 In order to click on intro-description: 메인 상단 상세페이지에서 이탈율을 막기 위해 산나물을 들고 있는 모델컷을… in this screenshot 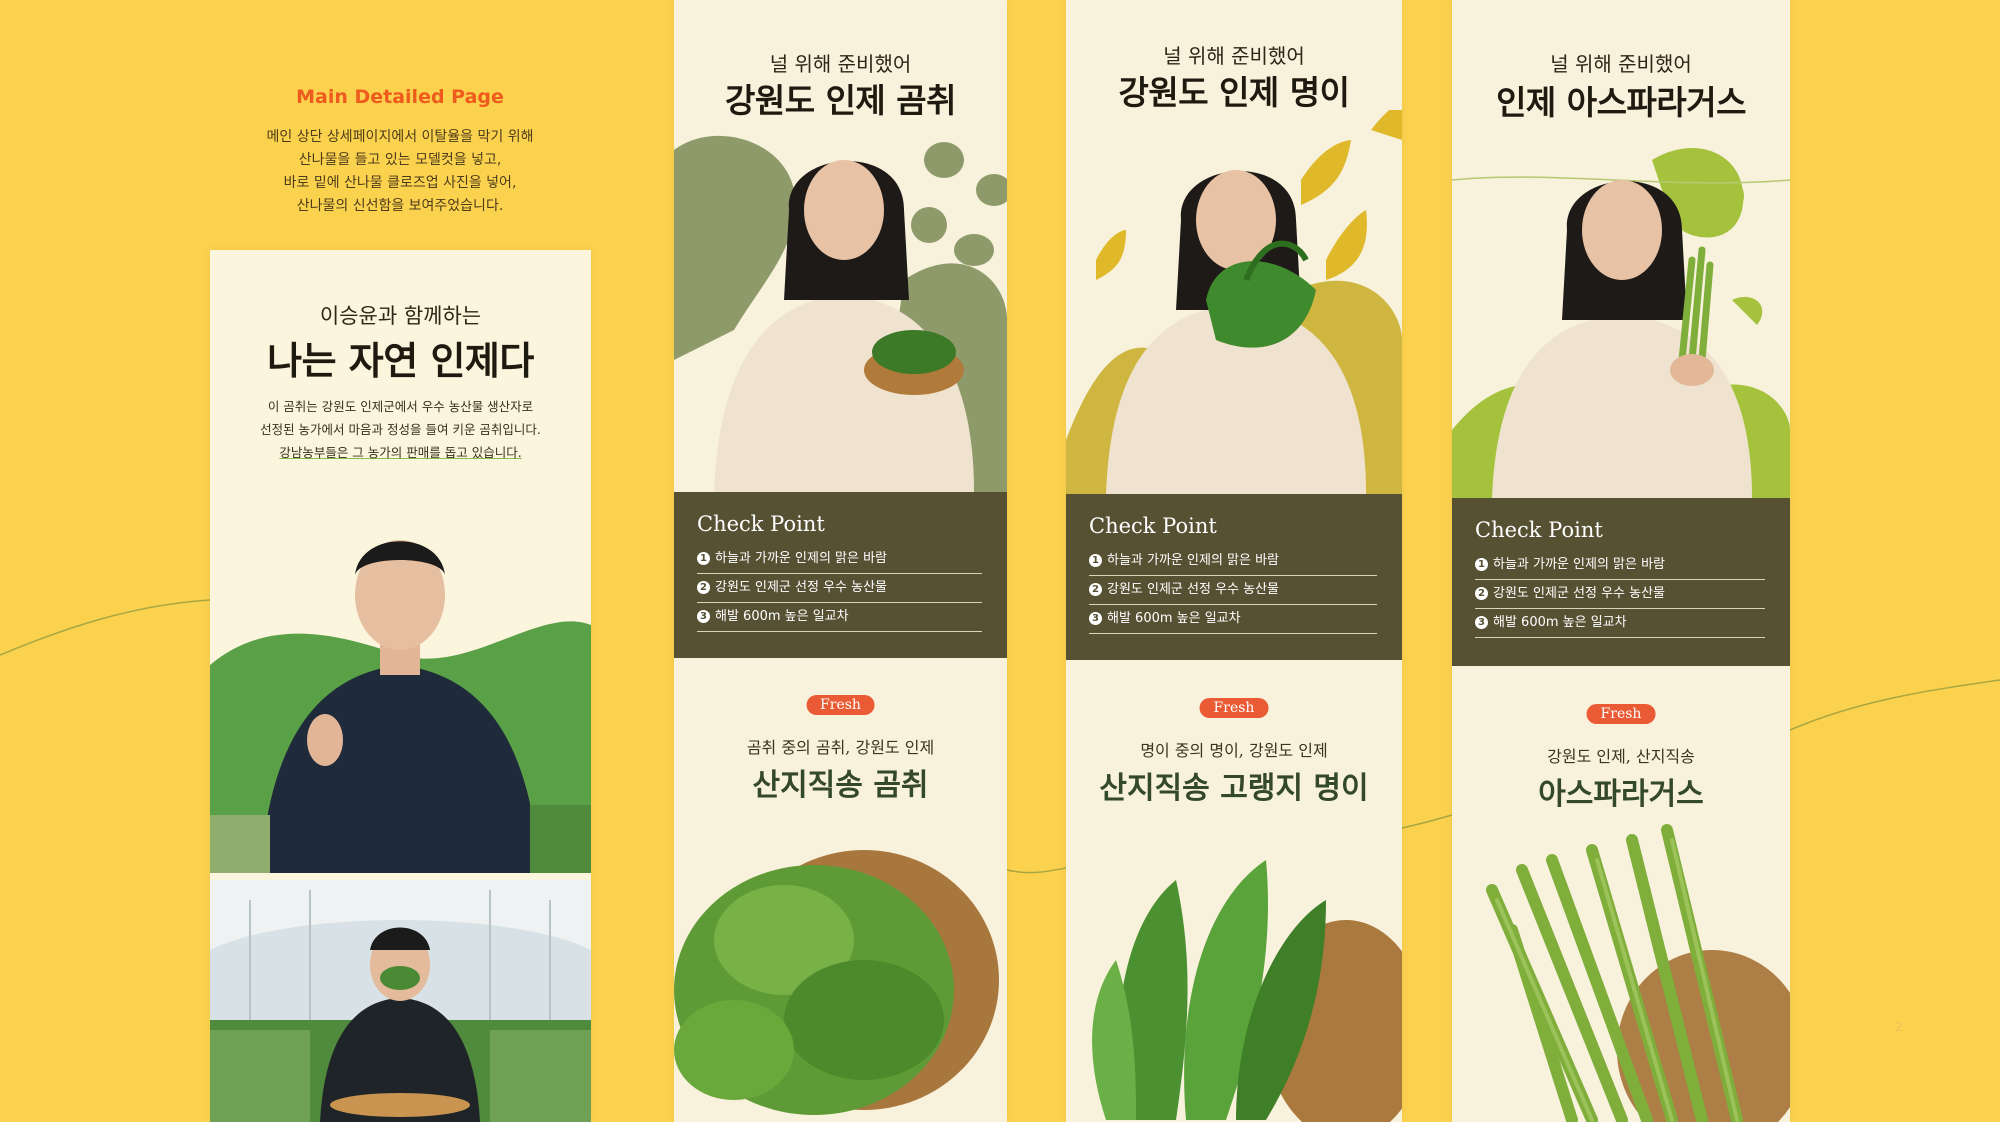, I will do `click(400, 171)`.